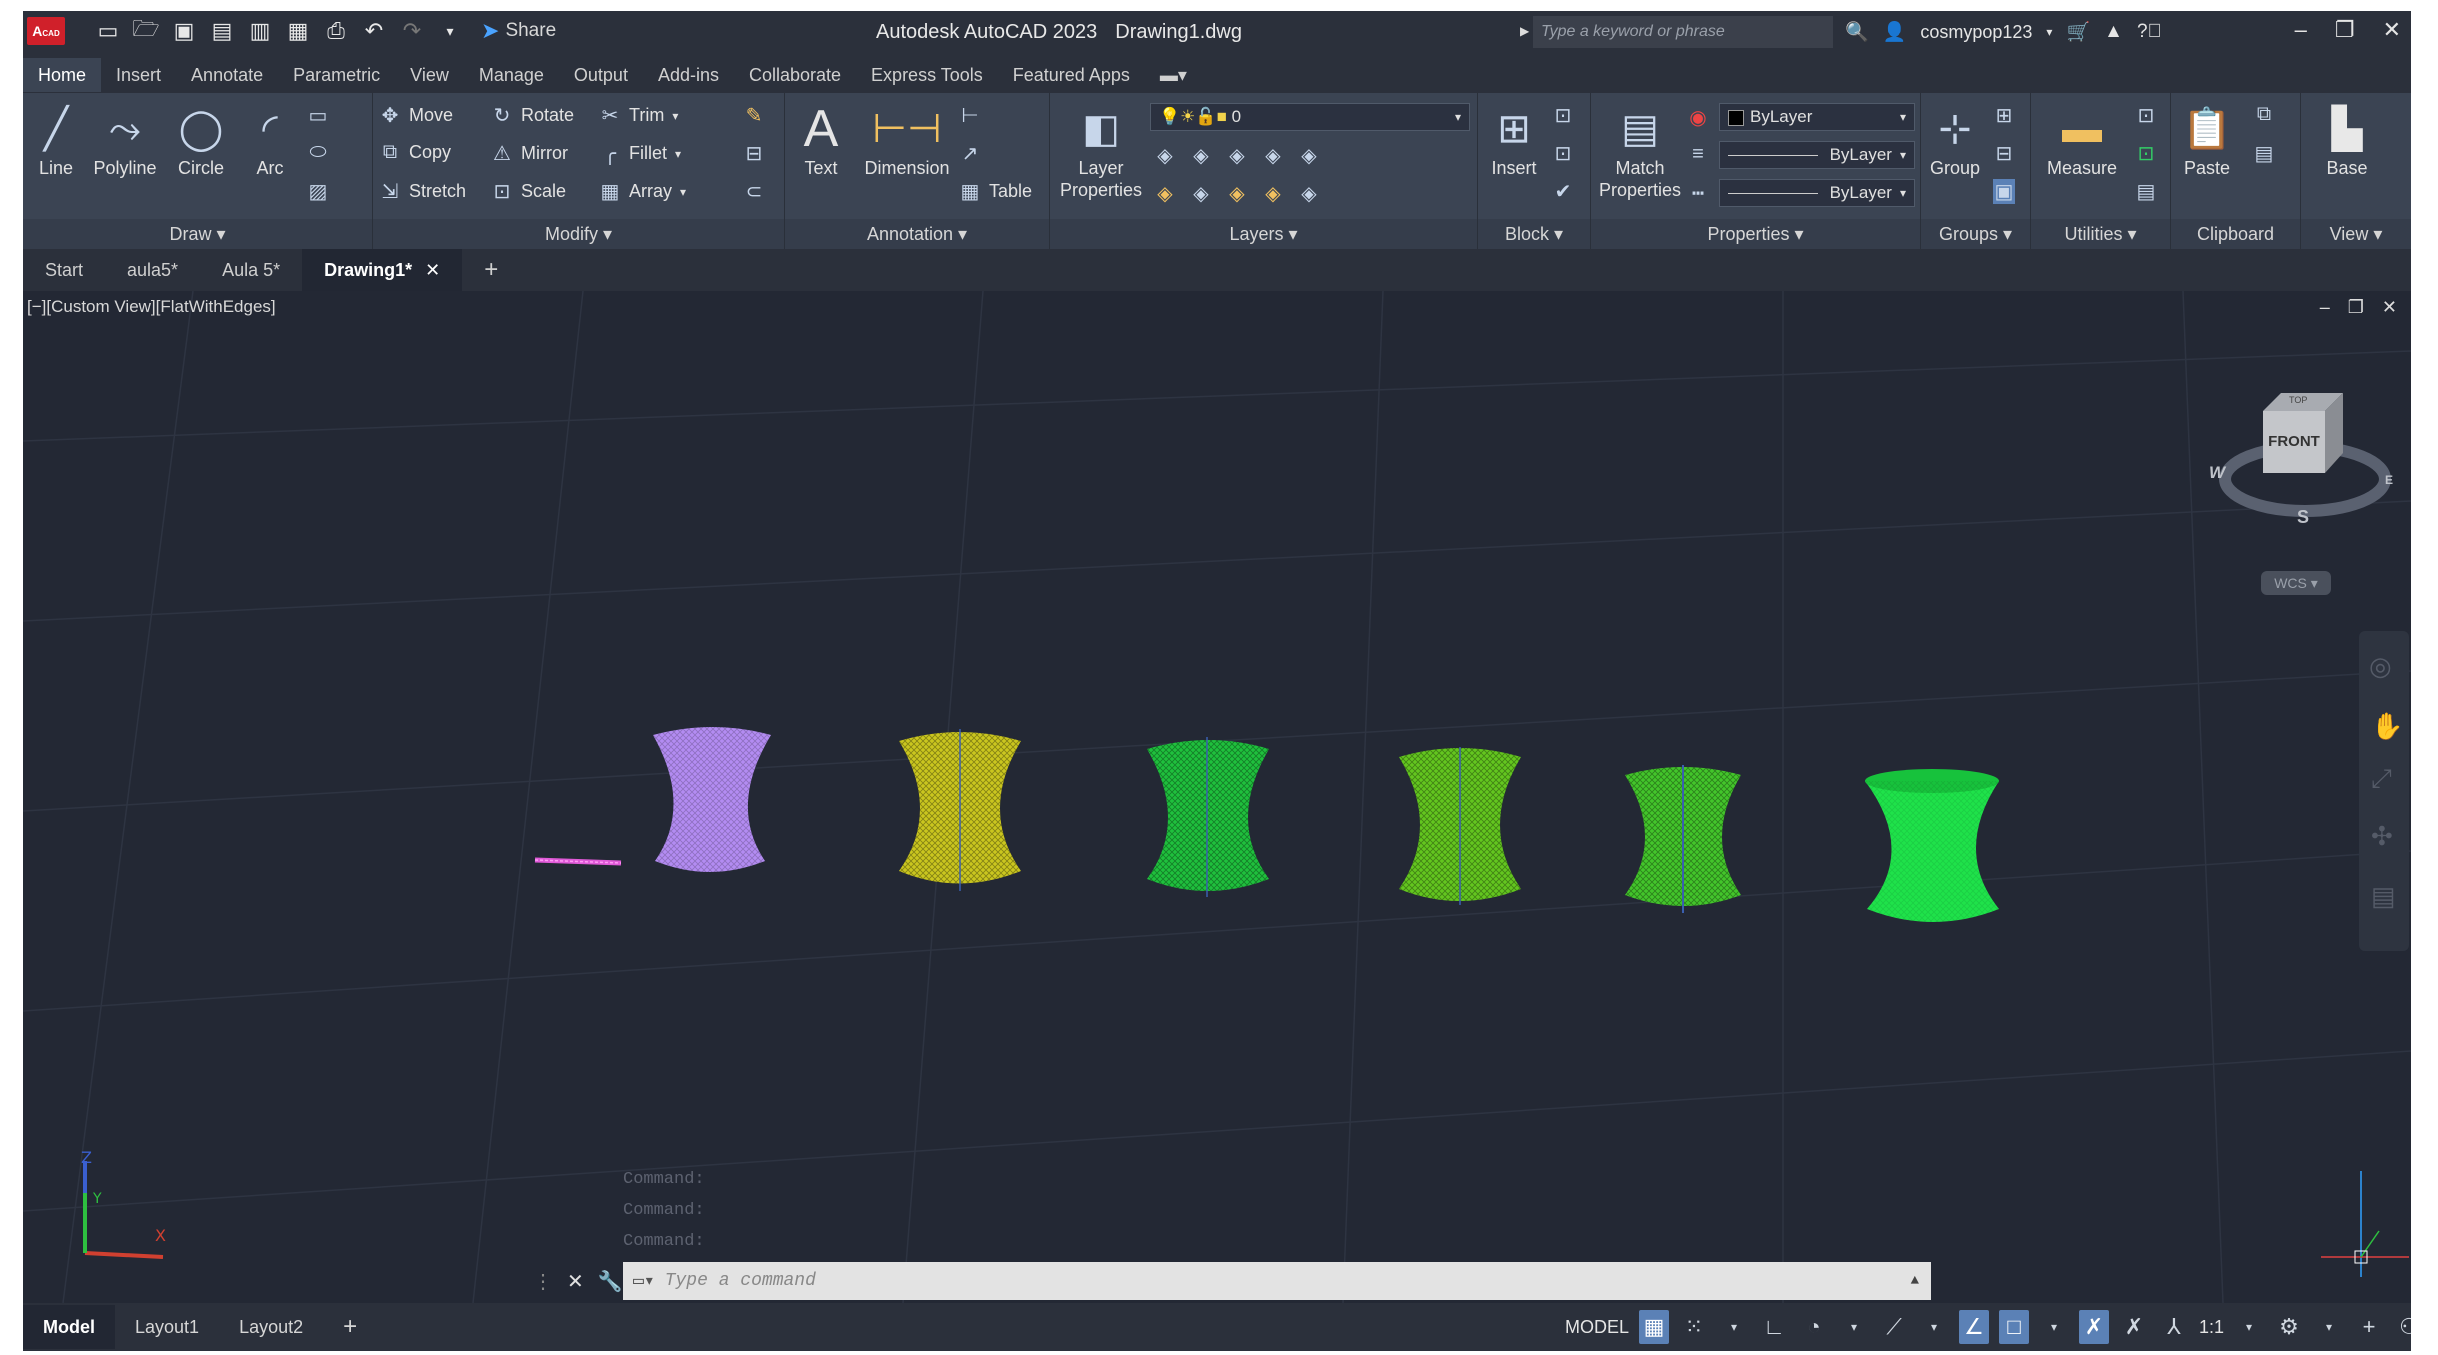 The width and height of the screenshot is (2438, 1355). What do you see at coordinates (970, 153) in the screenshot?
I see `leader-button: ↗` at bounding box center [970, 153].